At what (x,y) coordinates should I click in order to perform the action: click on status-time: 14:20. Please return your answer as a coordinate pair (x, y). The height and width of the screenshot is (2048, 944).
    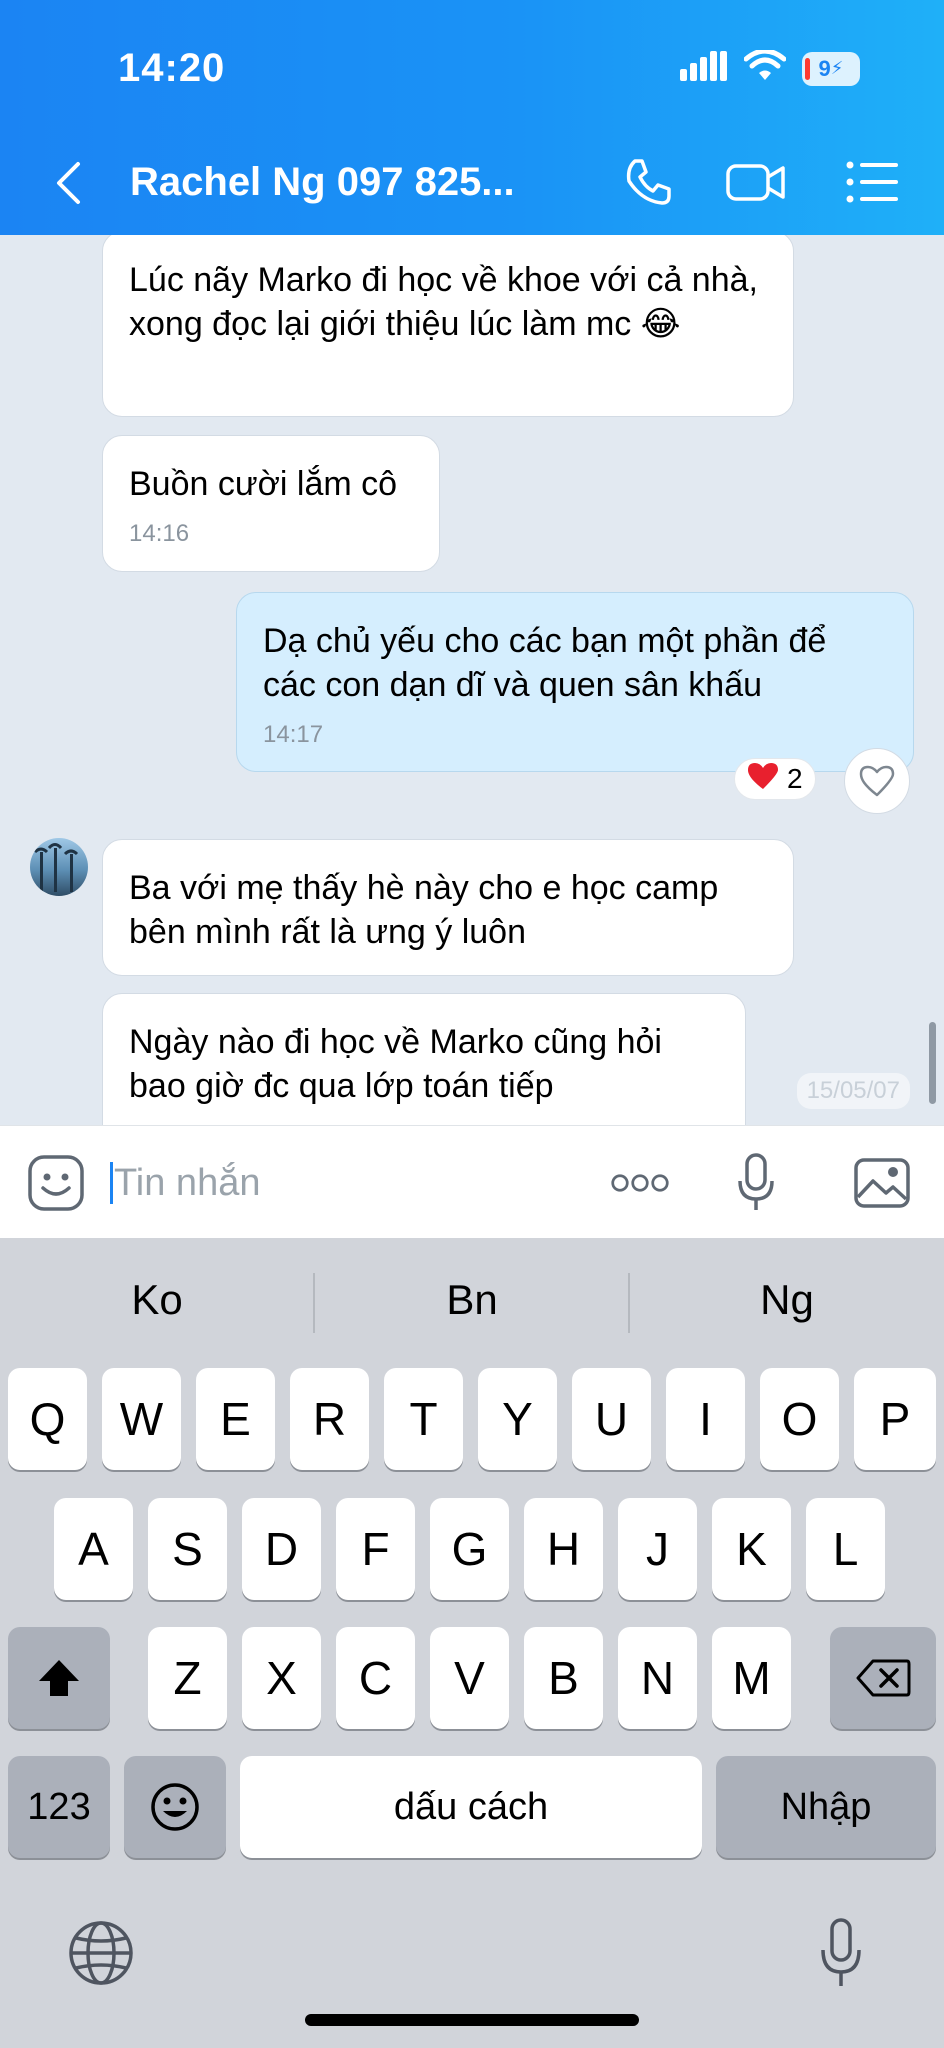
    Looking at the image, I should click on (172, 68).